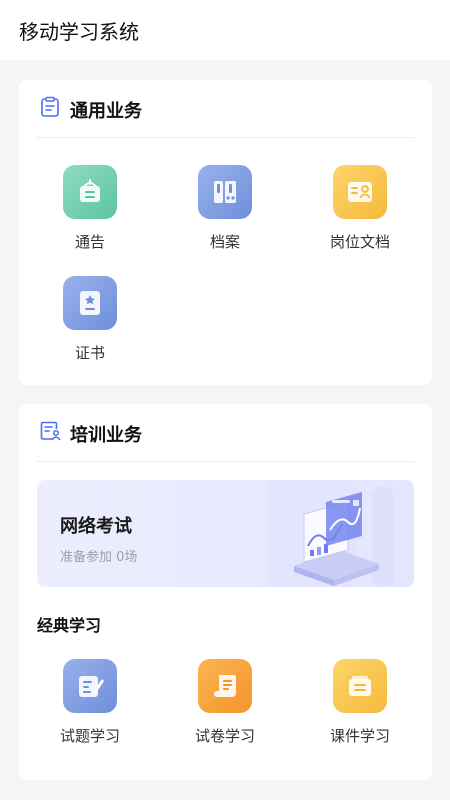 Image resolution: width=450 pixels, height=800 pixels. I want to click on training-business-title: 培训业务, so click(106, 435).